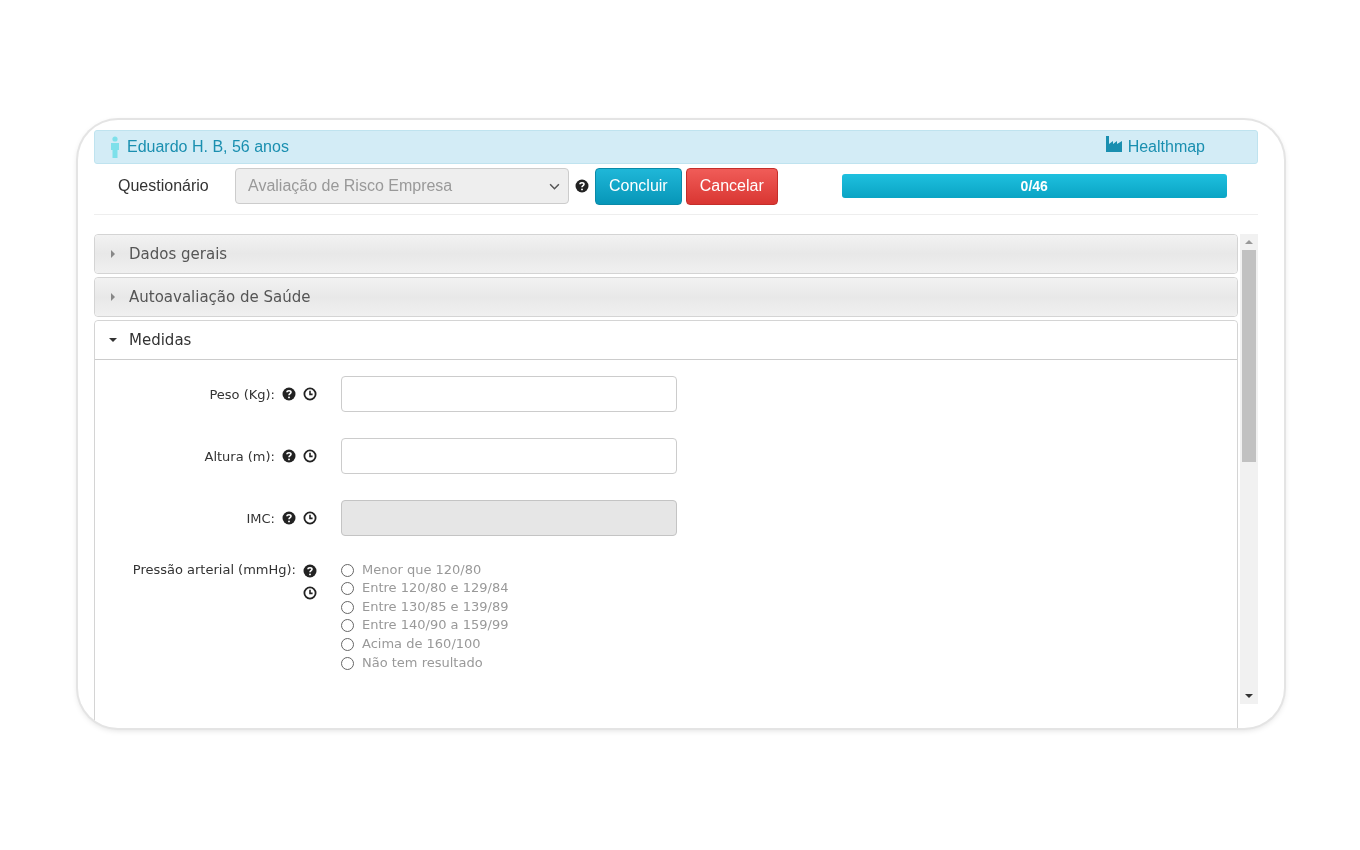 Image resolution: width=1360 pixels, height=850 pixels. What do you see at coordinates (220, 297) in the screenshot?
I see `section-title: Autoavaliação de Saúde` at bounding box center [220, 297].